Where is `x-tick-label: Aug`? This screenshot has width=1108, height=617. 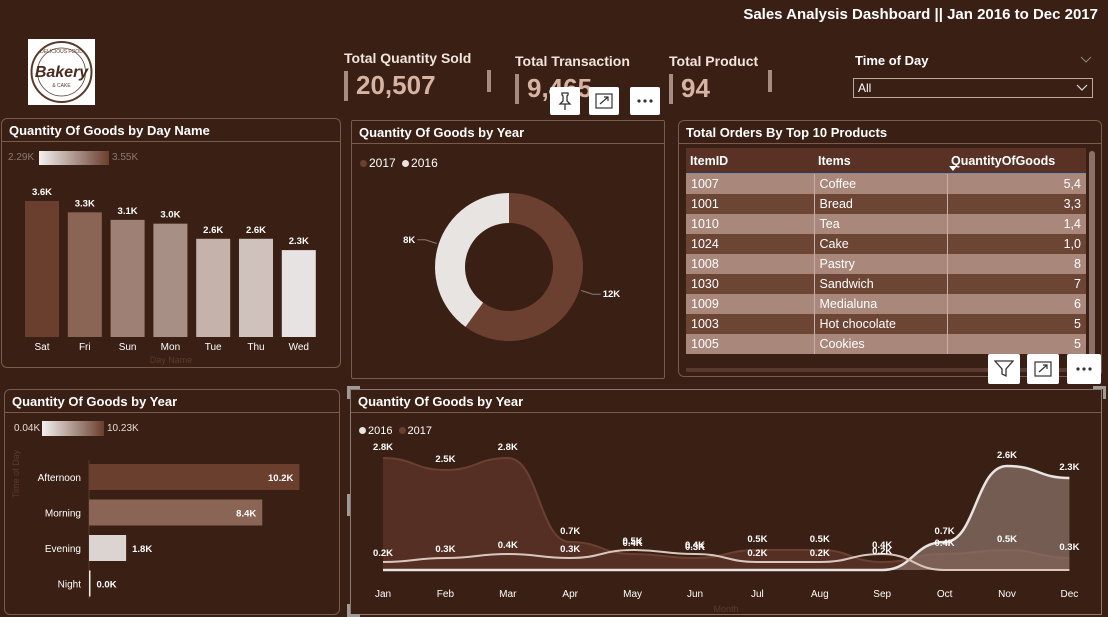 x-tick-label: Aug is located at coordinates (820, 594).